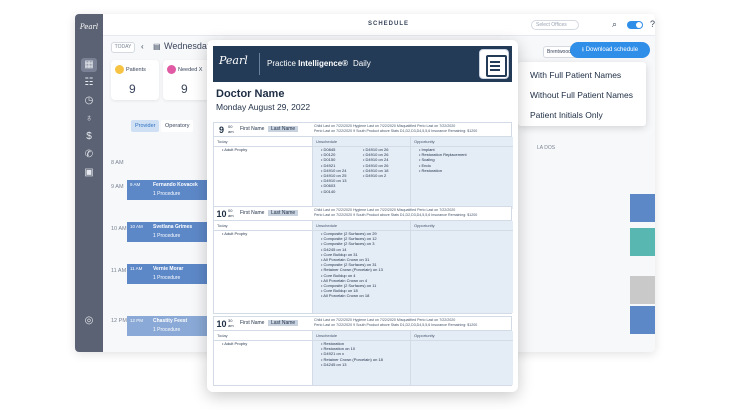 This screenshot has width=730, height=410. What do you see at coordinates (145, 126) in the screenshot?
I see `tab-provider: Provider` at bounding box center [145, 126].